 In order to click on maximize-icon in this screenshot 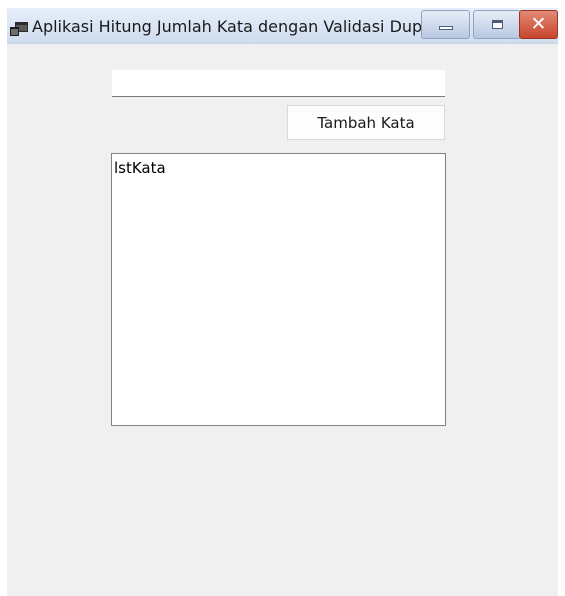, I will do `click(497, 24)`.